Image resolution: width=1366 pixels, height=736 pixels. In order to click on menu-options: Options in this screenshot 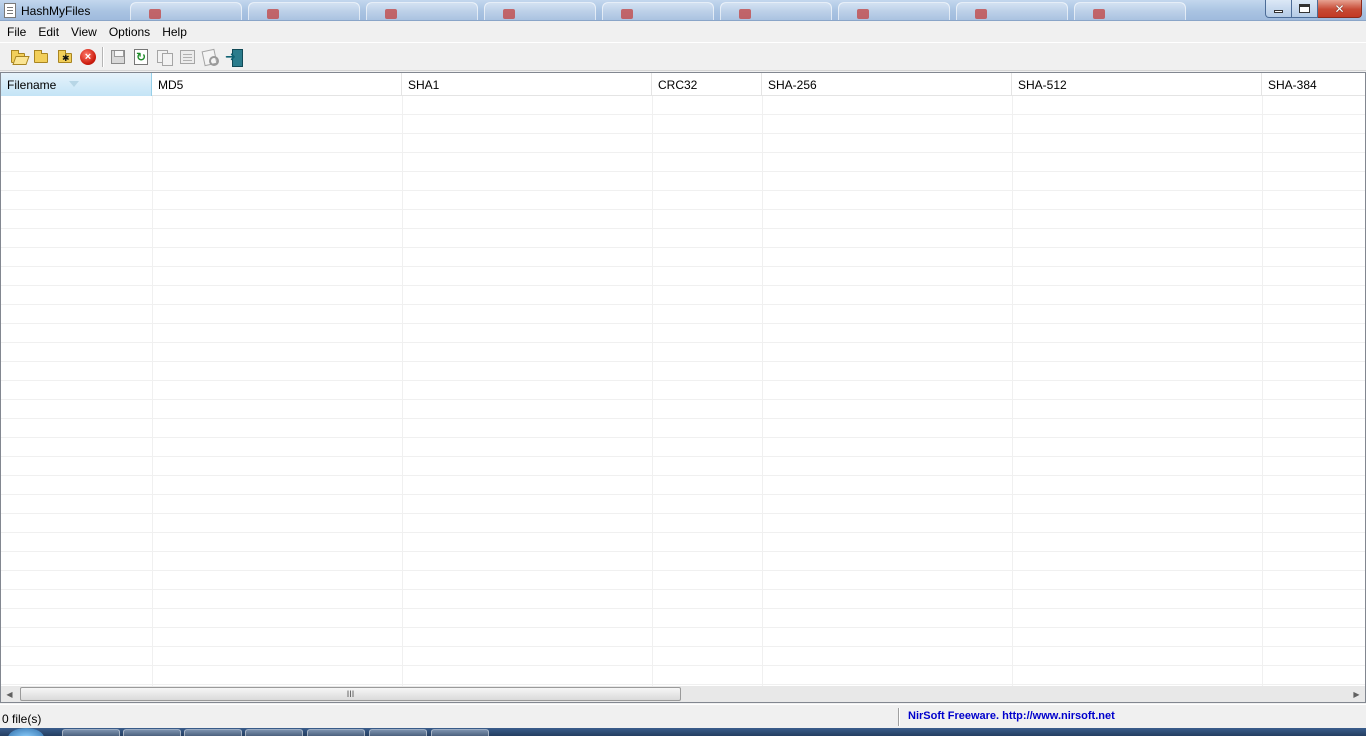, I will do `click(129, 32)`.